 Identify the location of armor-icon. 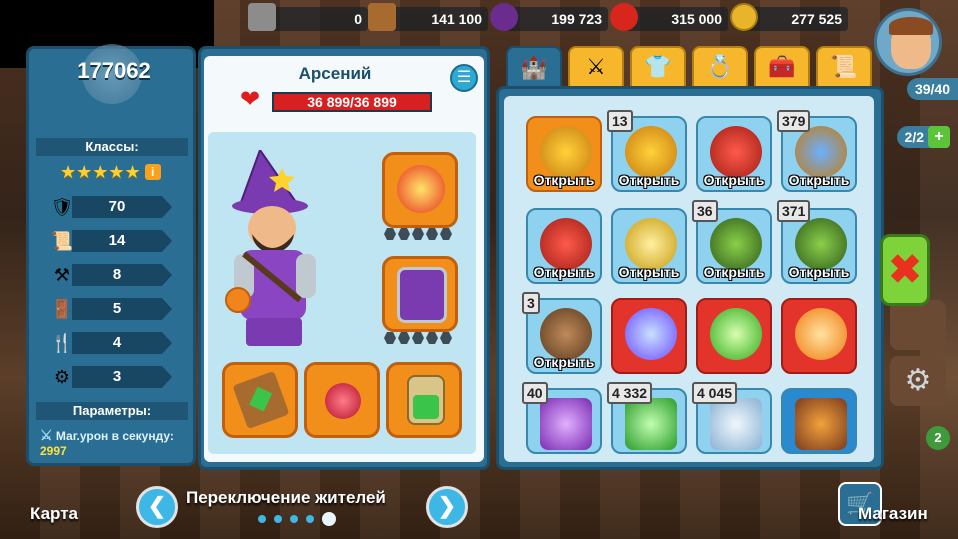
(422, 295).